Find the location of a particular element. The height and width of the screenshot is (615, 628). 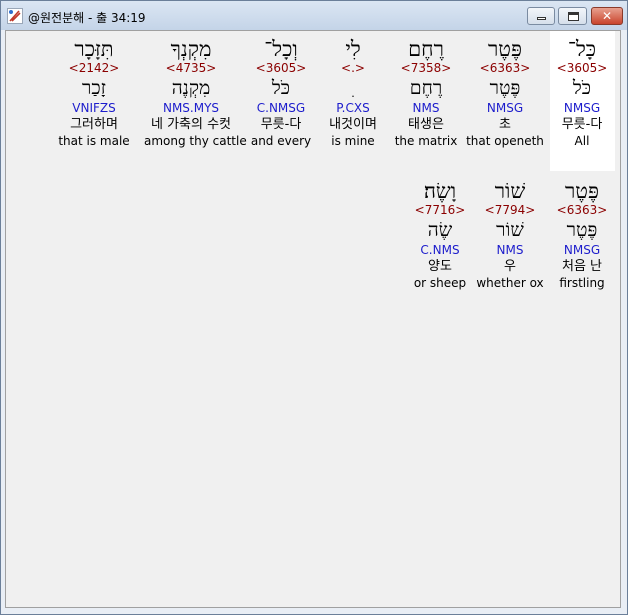

close-button: ✕ is located at coordinates (607, 16).